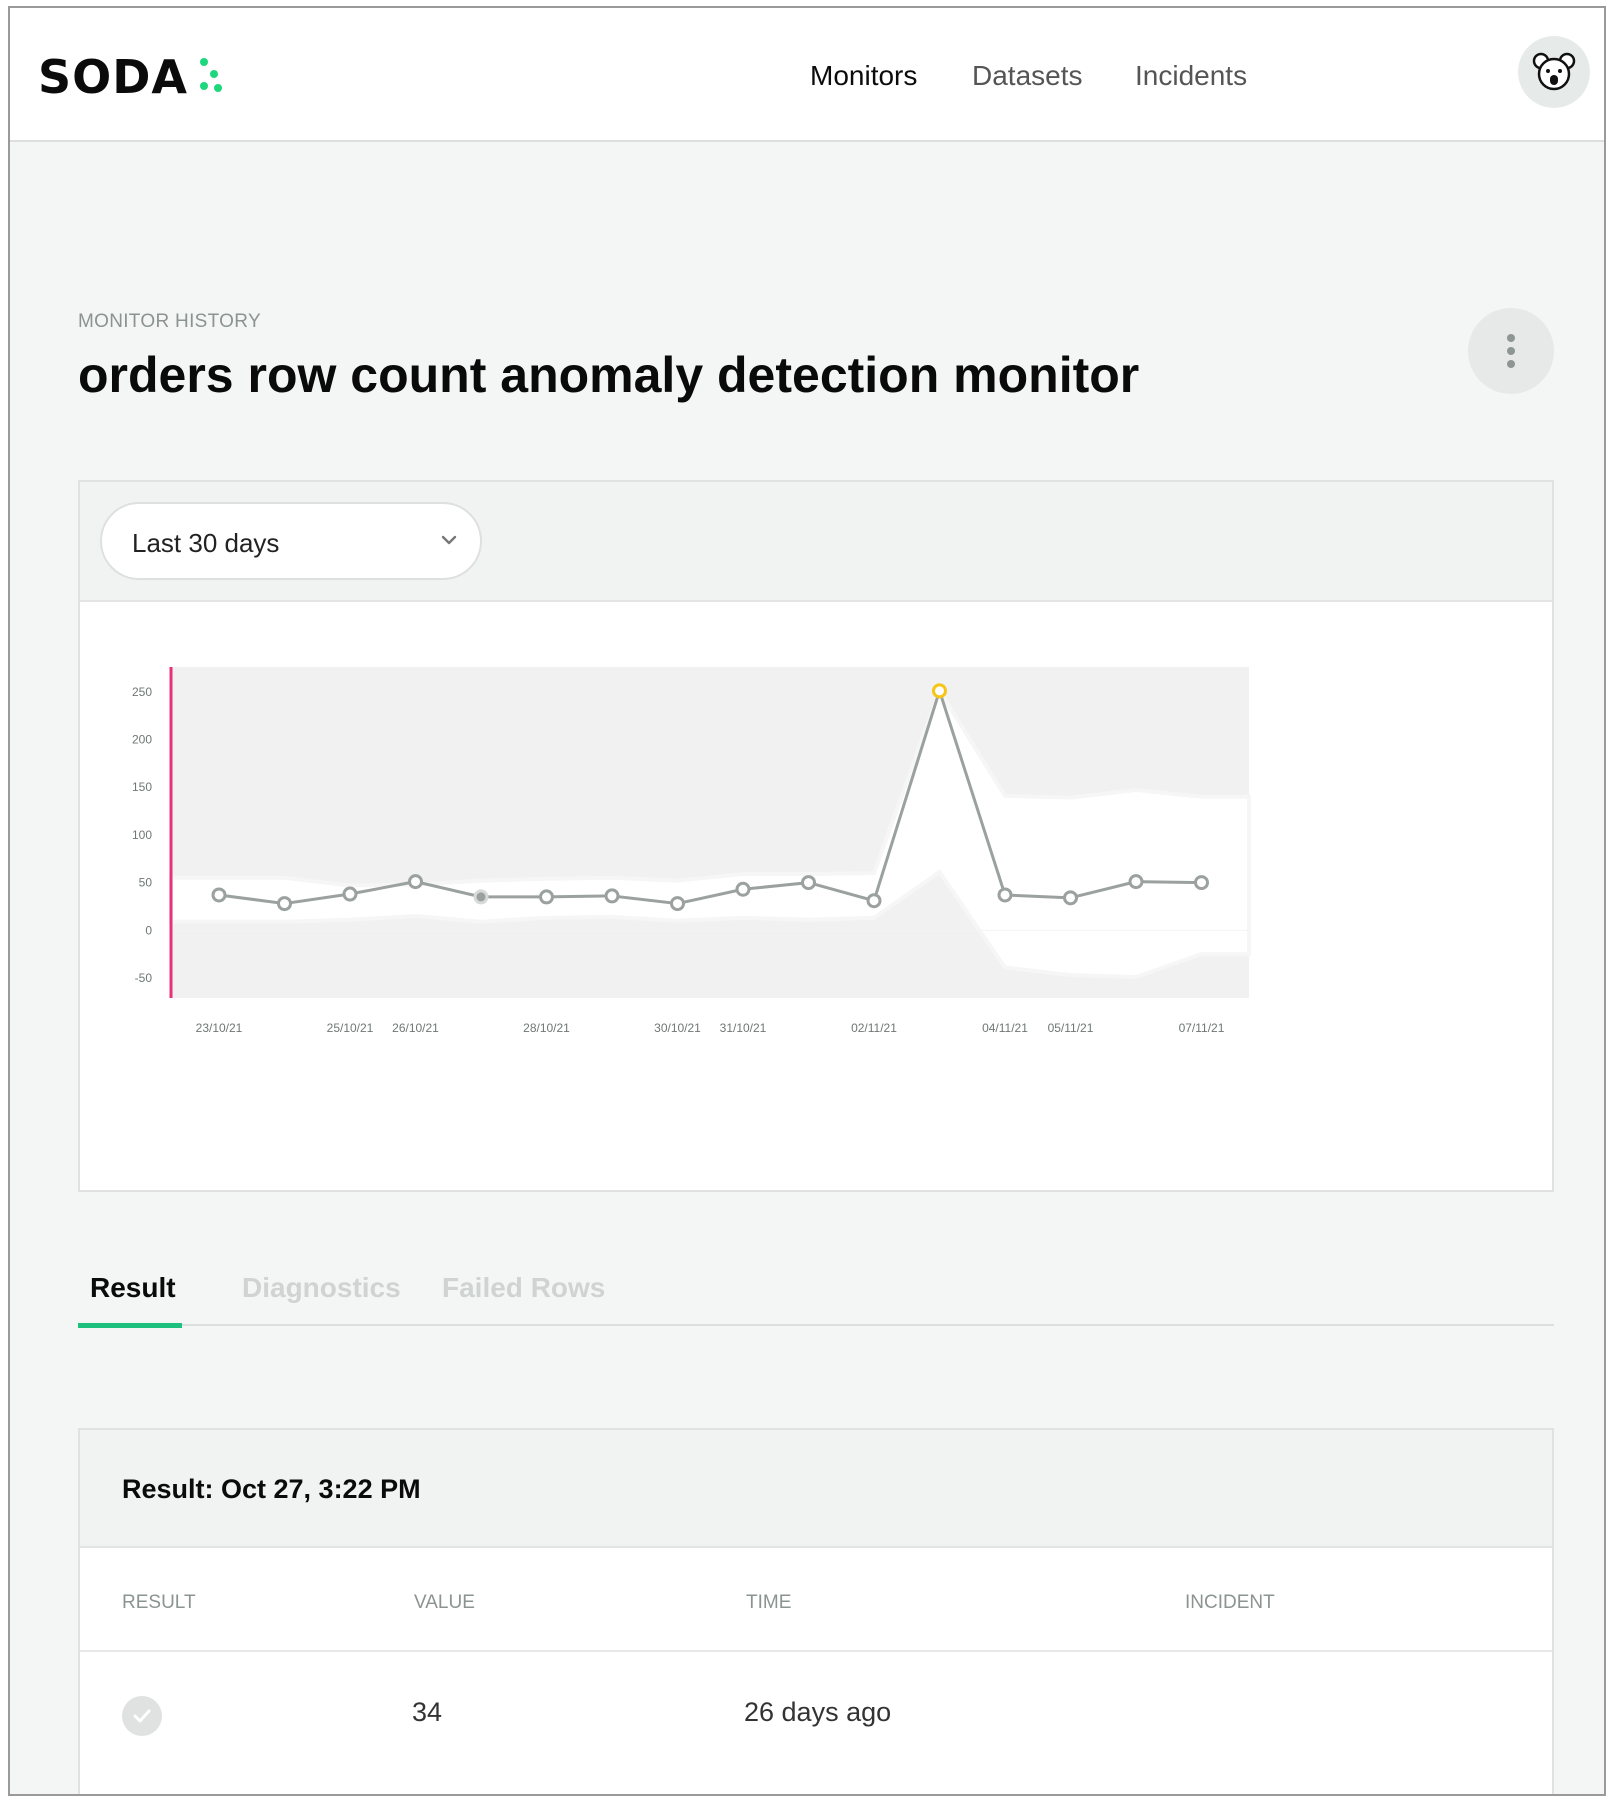 The height and width of the screenshot is (1804, 1614). I want to click on x-tick-label: 07/11/21, so click(1202, 1028).